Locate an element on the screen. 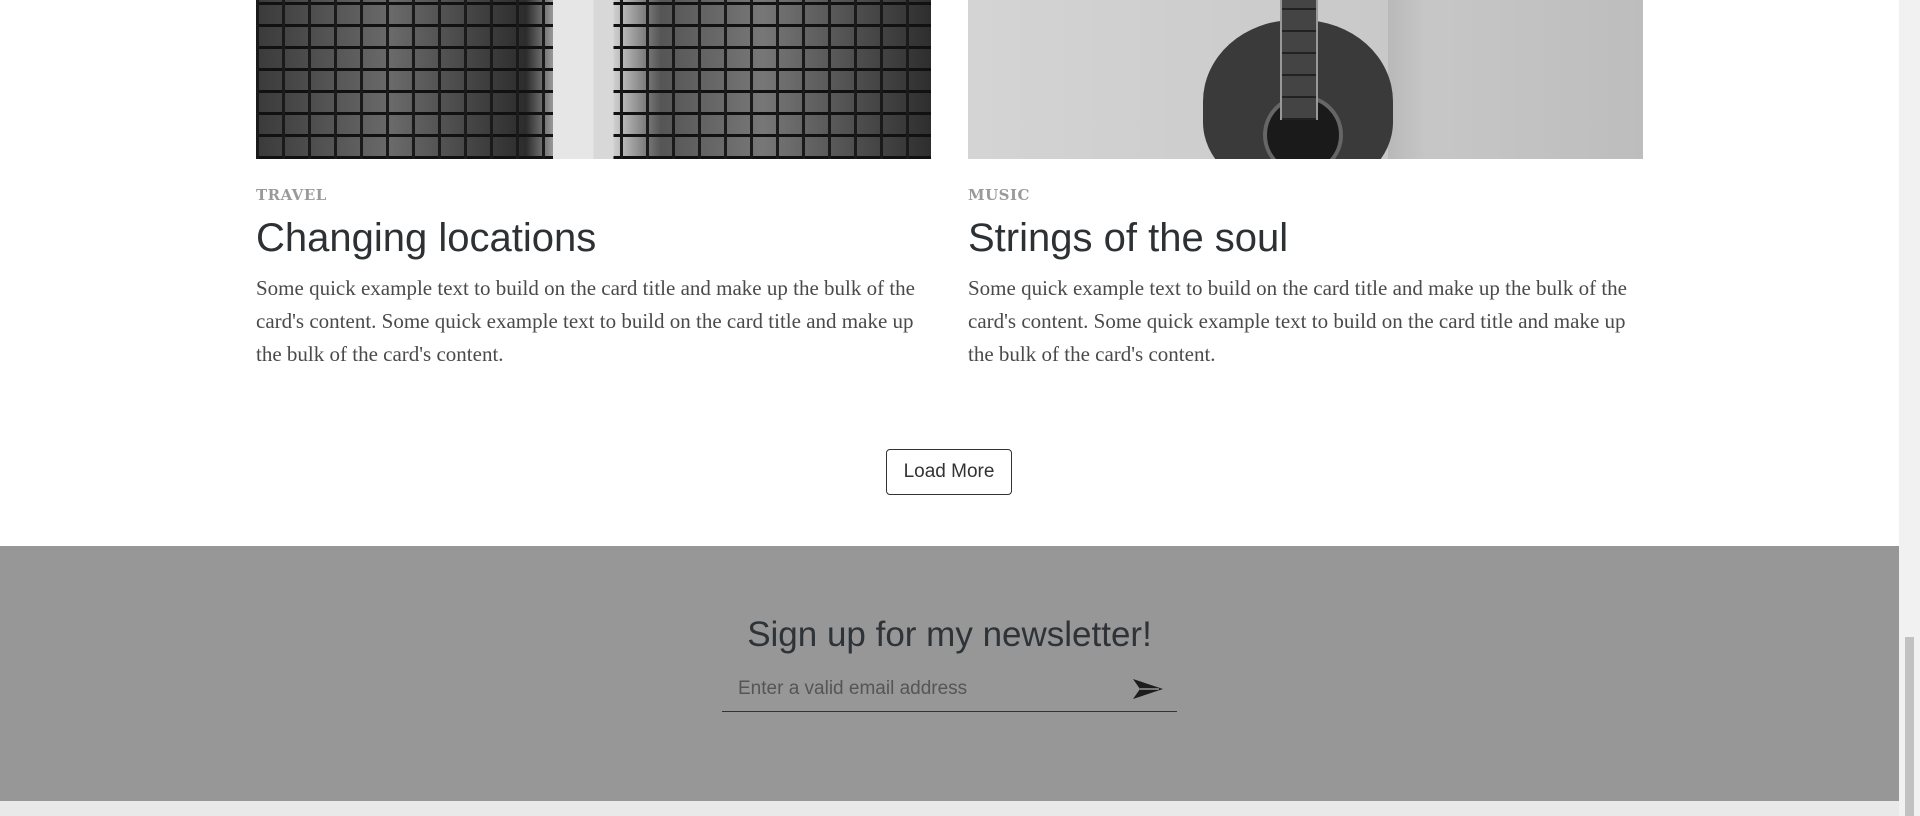 The width and height of the screenshot is (1920, 816). page-scrollbar is located at coordinates (1909, 408).